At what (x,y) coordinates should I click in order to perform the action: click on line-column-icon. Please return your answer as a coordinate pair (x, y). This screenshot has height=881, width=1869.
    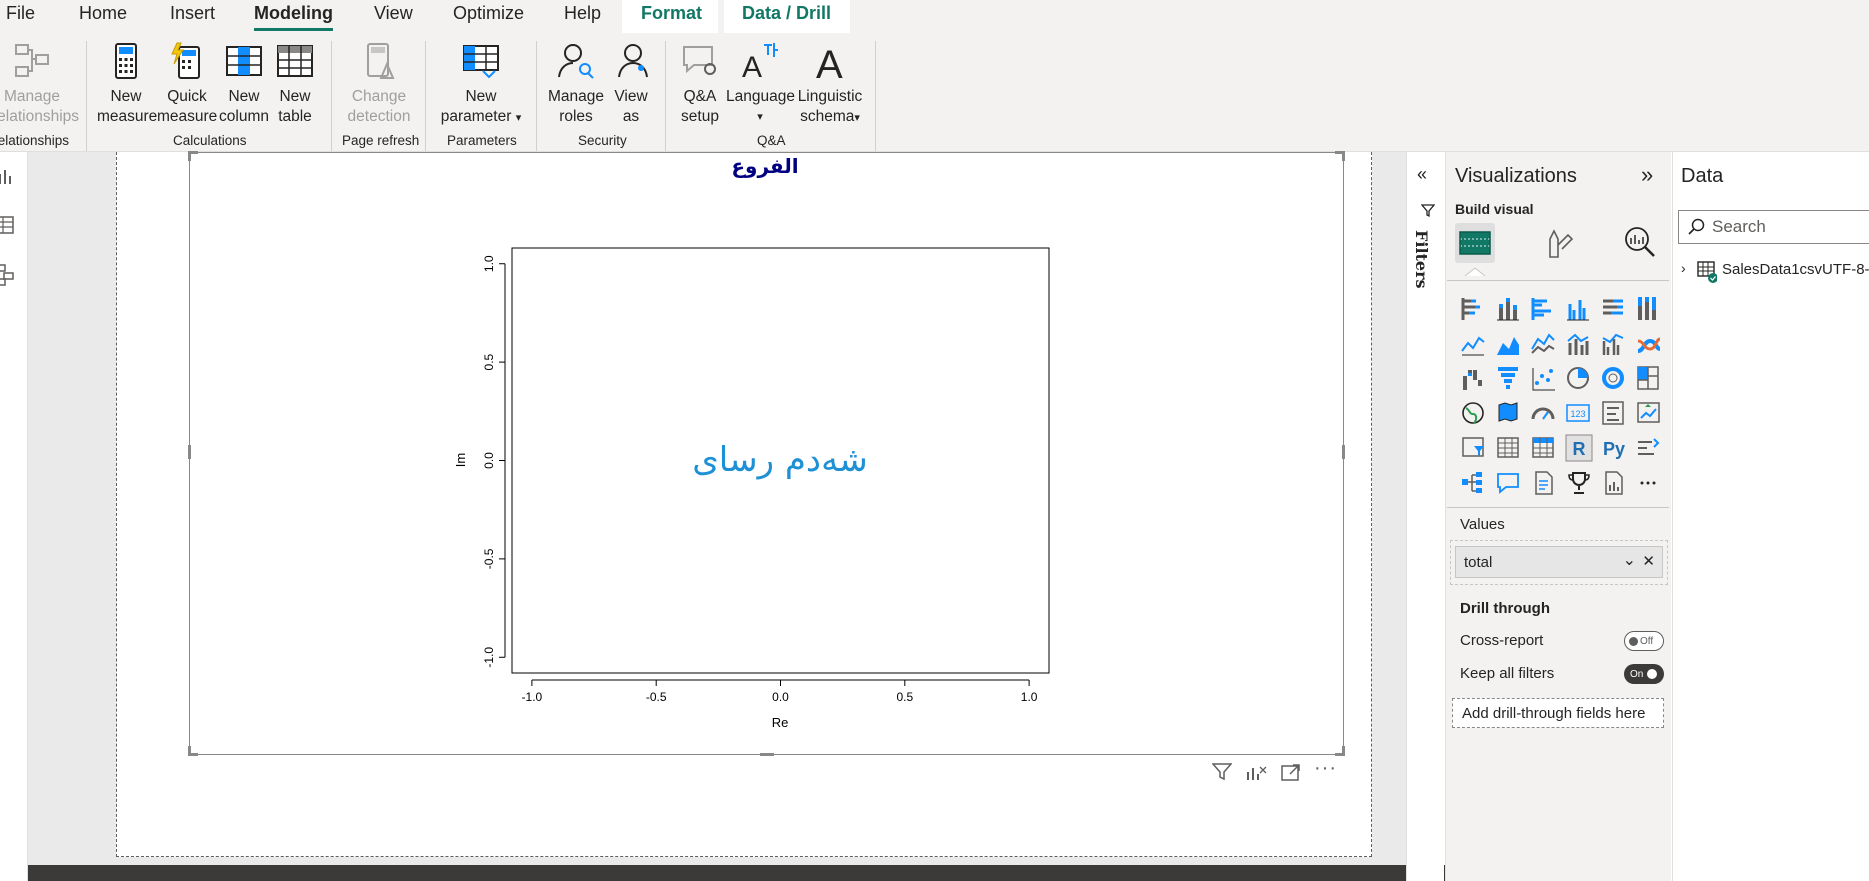
    Looking at the image, I should click on (1578, 342).